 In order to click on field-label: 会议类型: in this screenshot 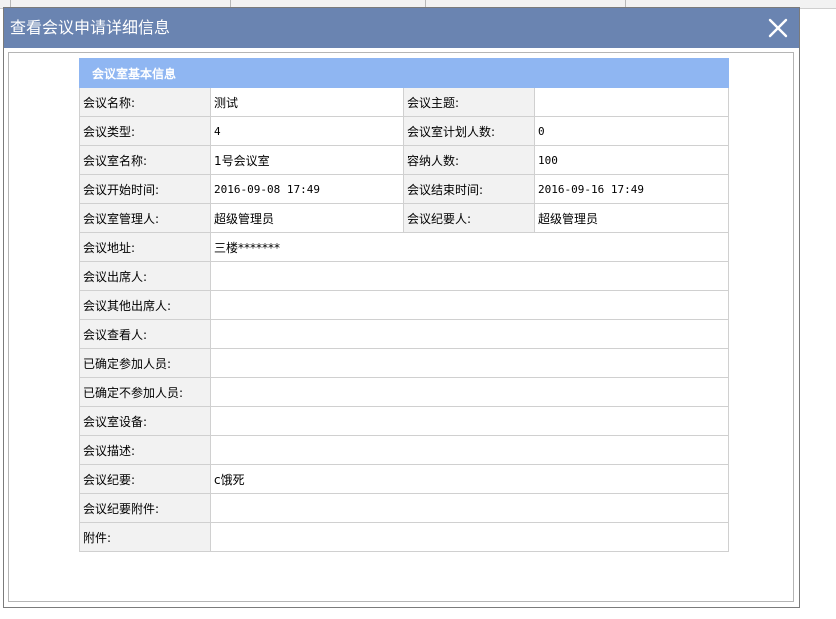, I will do `click(145, 131)`.